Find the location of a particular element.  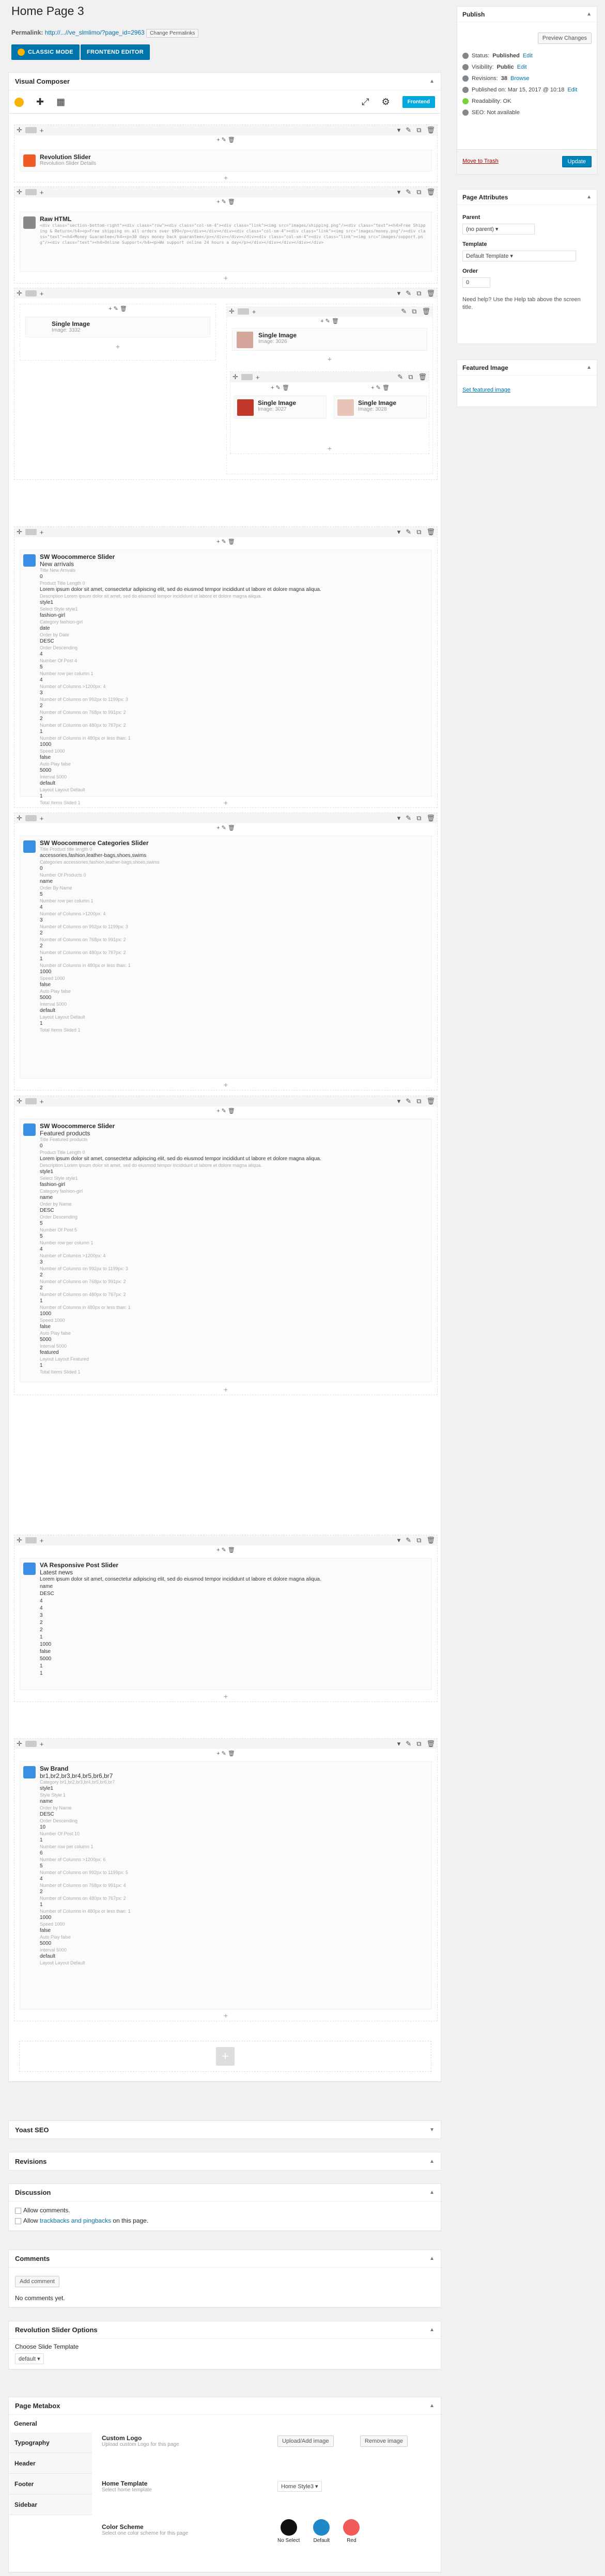

inner-column-right: + ✎ 🗑 Single Image Image: 3028 is located at coordinates (380, 412).